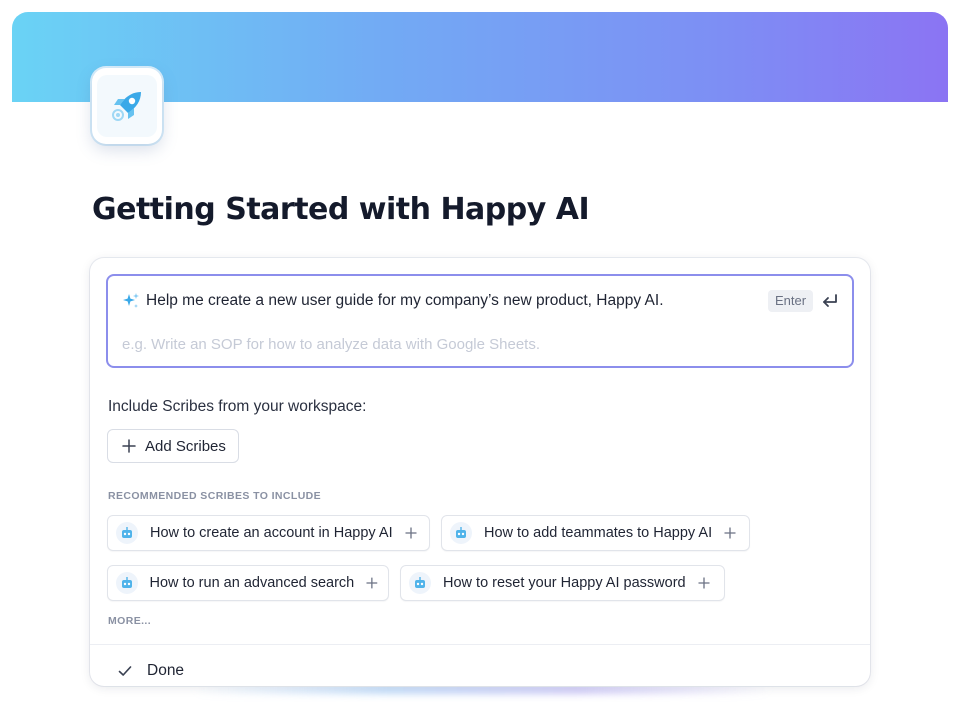 Image resolution: width=960 pixels, height=708 pixels. I want to click on done-button: Done, so click(151, 671).